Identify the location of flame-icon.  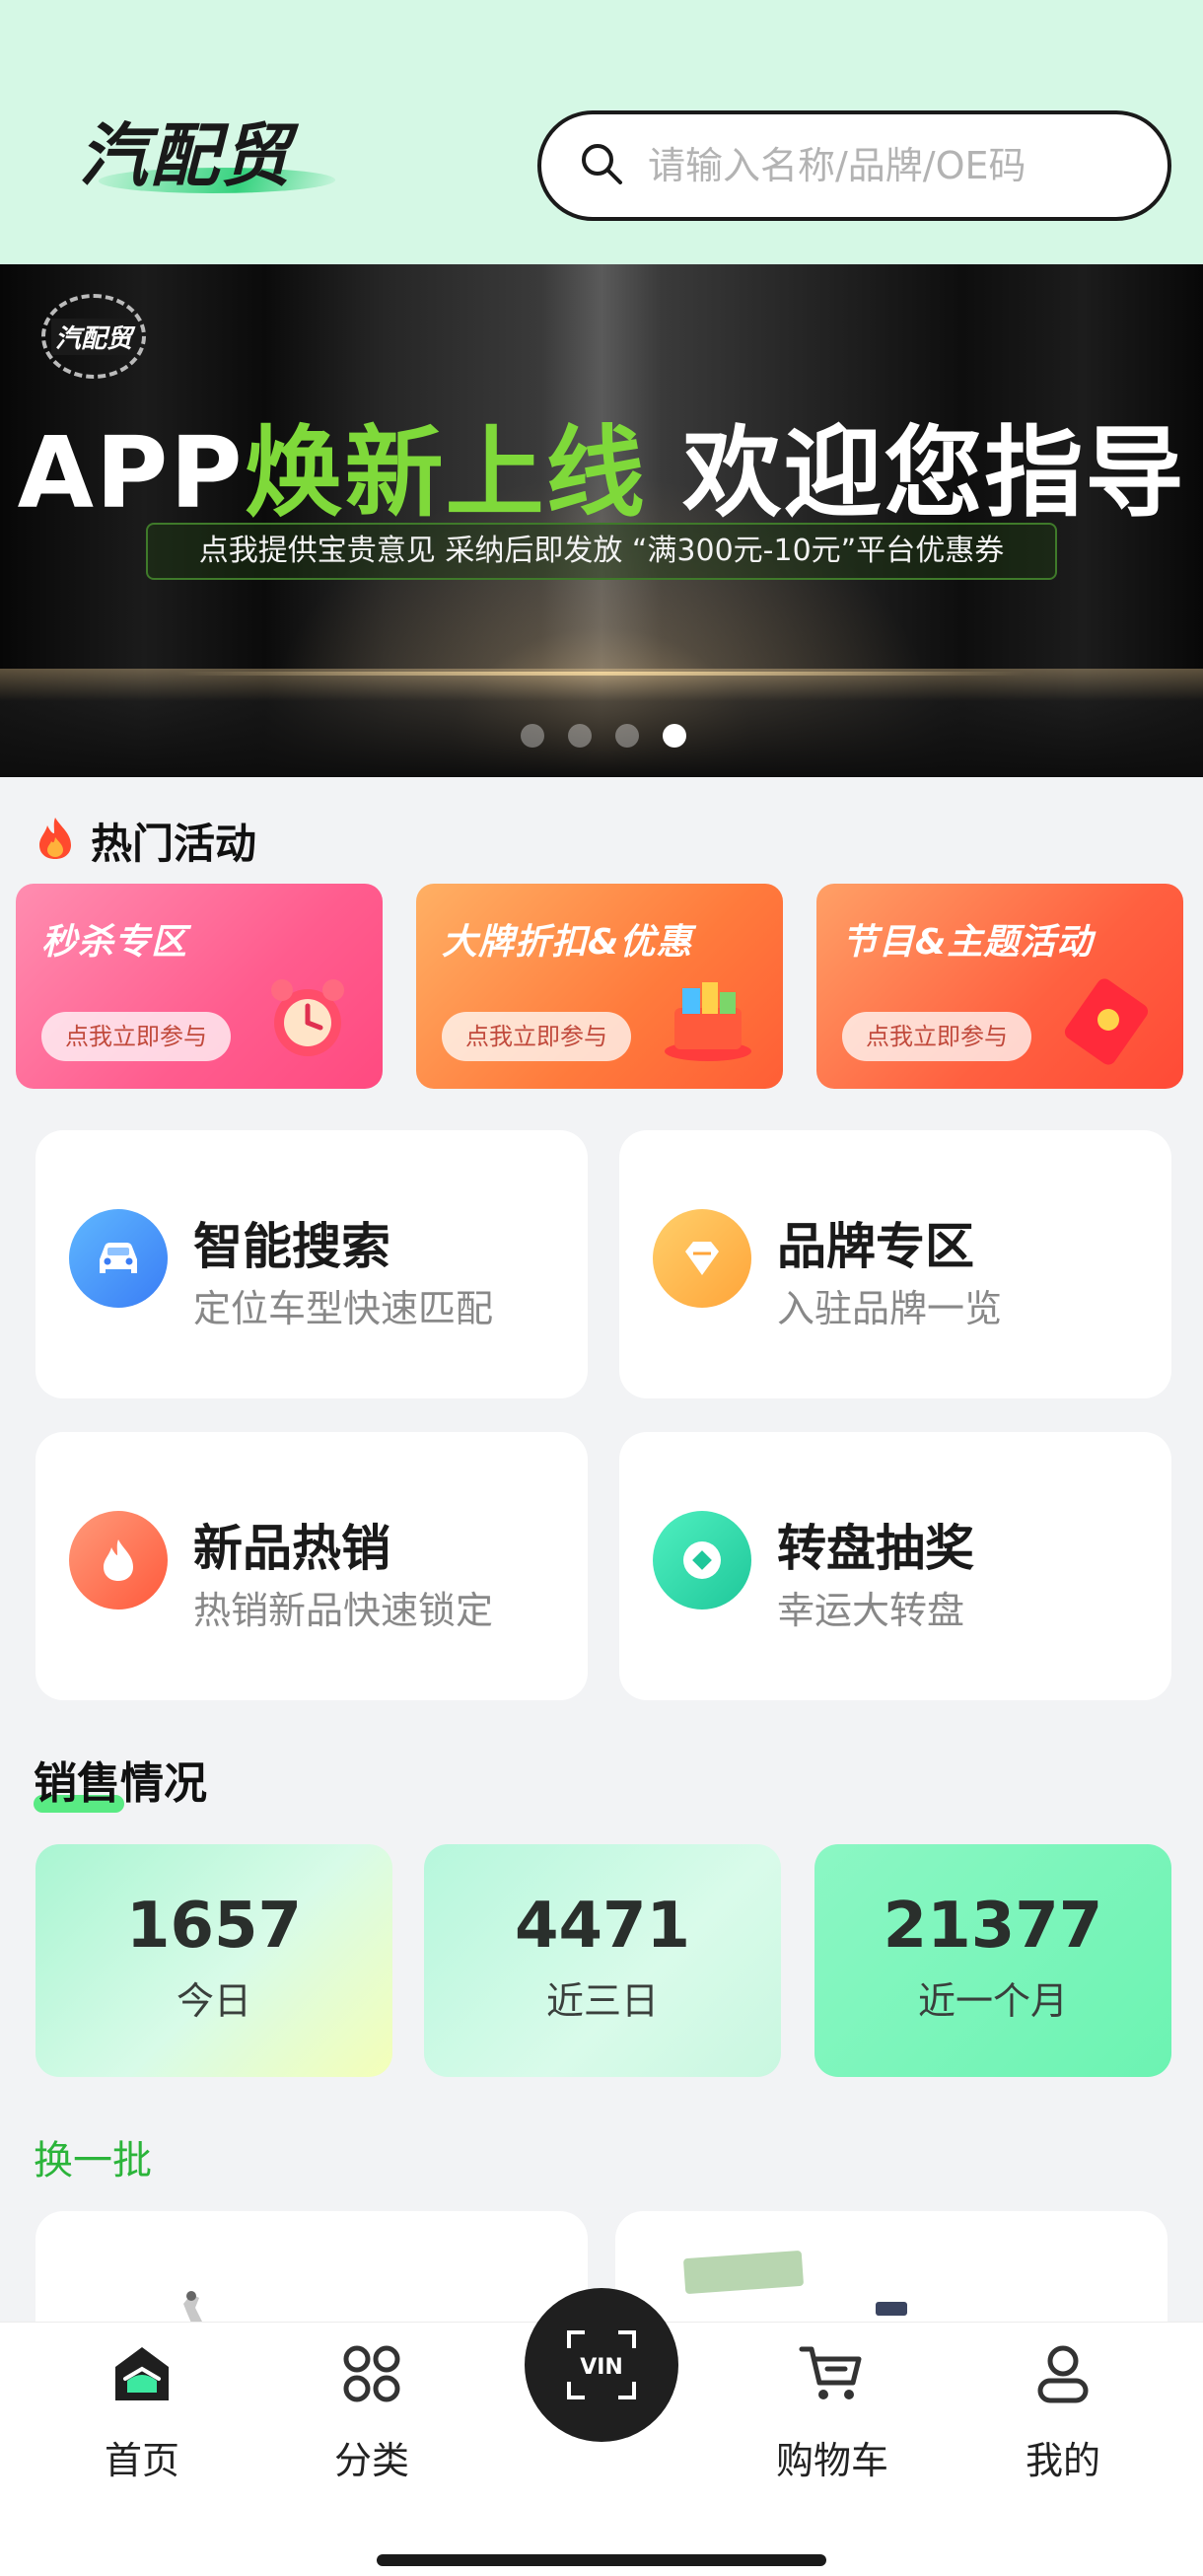
(118, 1560).